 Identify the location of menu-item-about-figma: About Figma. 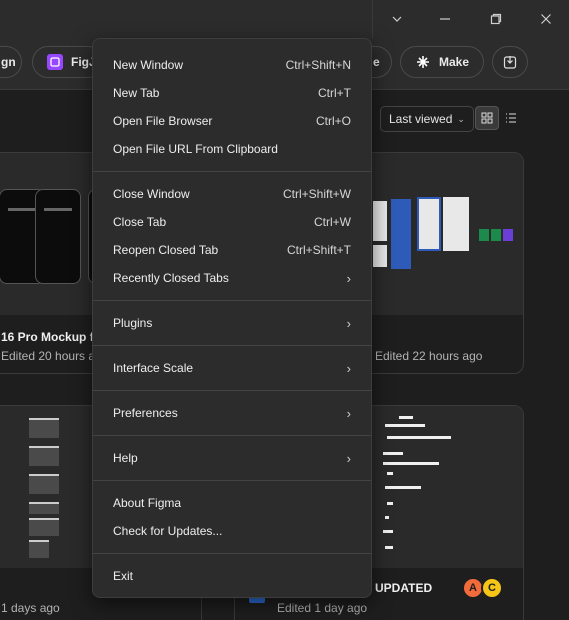
(232, 503).